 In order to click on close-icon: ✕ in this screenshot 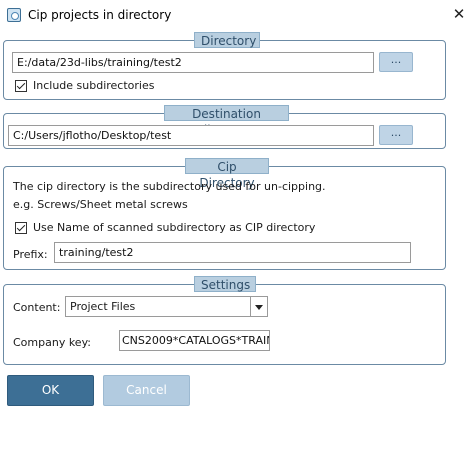, I will do `click(459, 14)`.